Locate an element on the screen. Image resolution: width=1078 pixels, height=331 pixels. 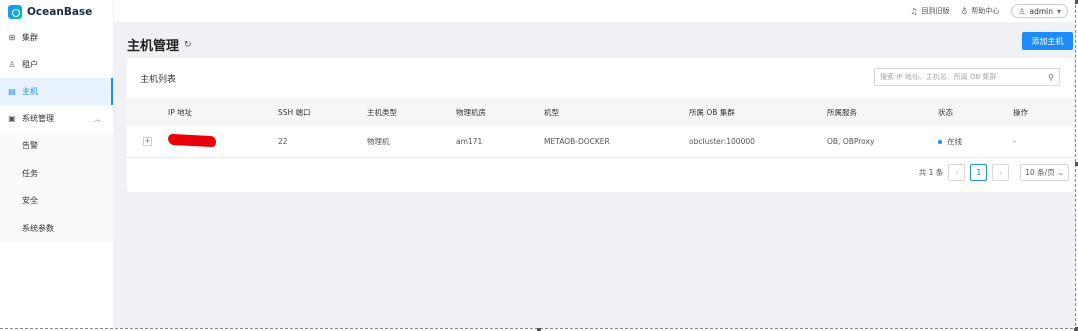
sidebar-subitem-label: 系统参数 is located at coordinates (38, 228).